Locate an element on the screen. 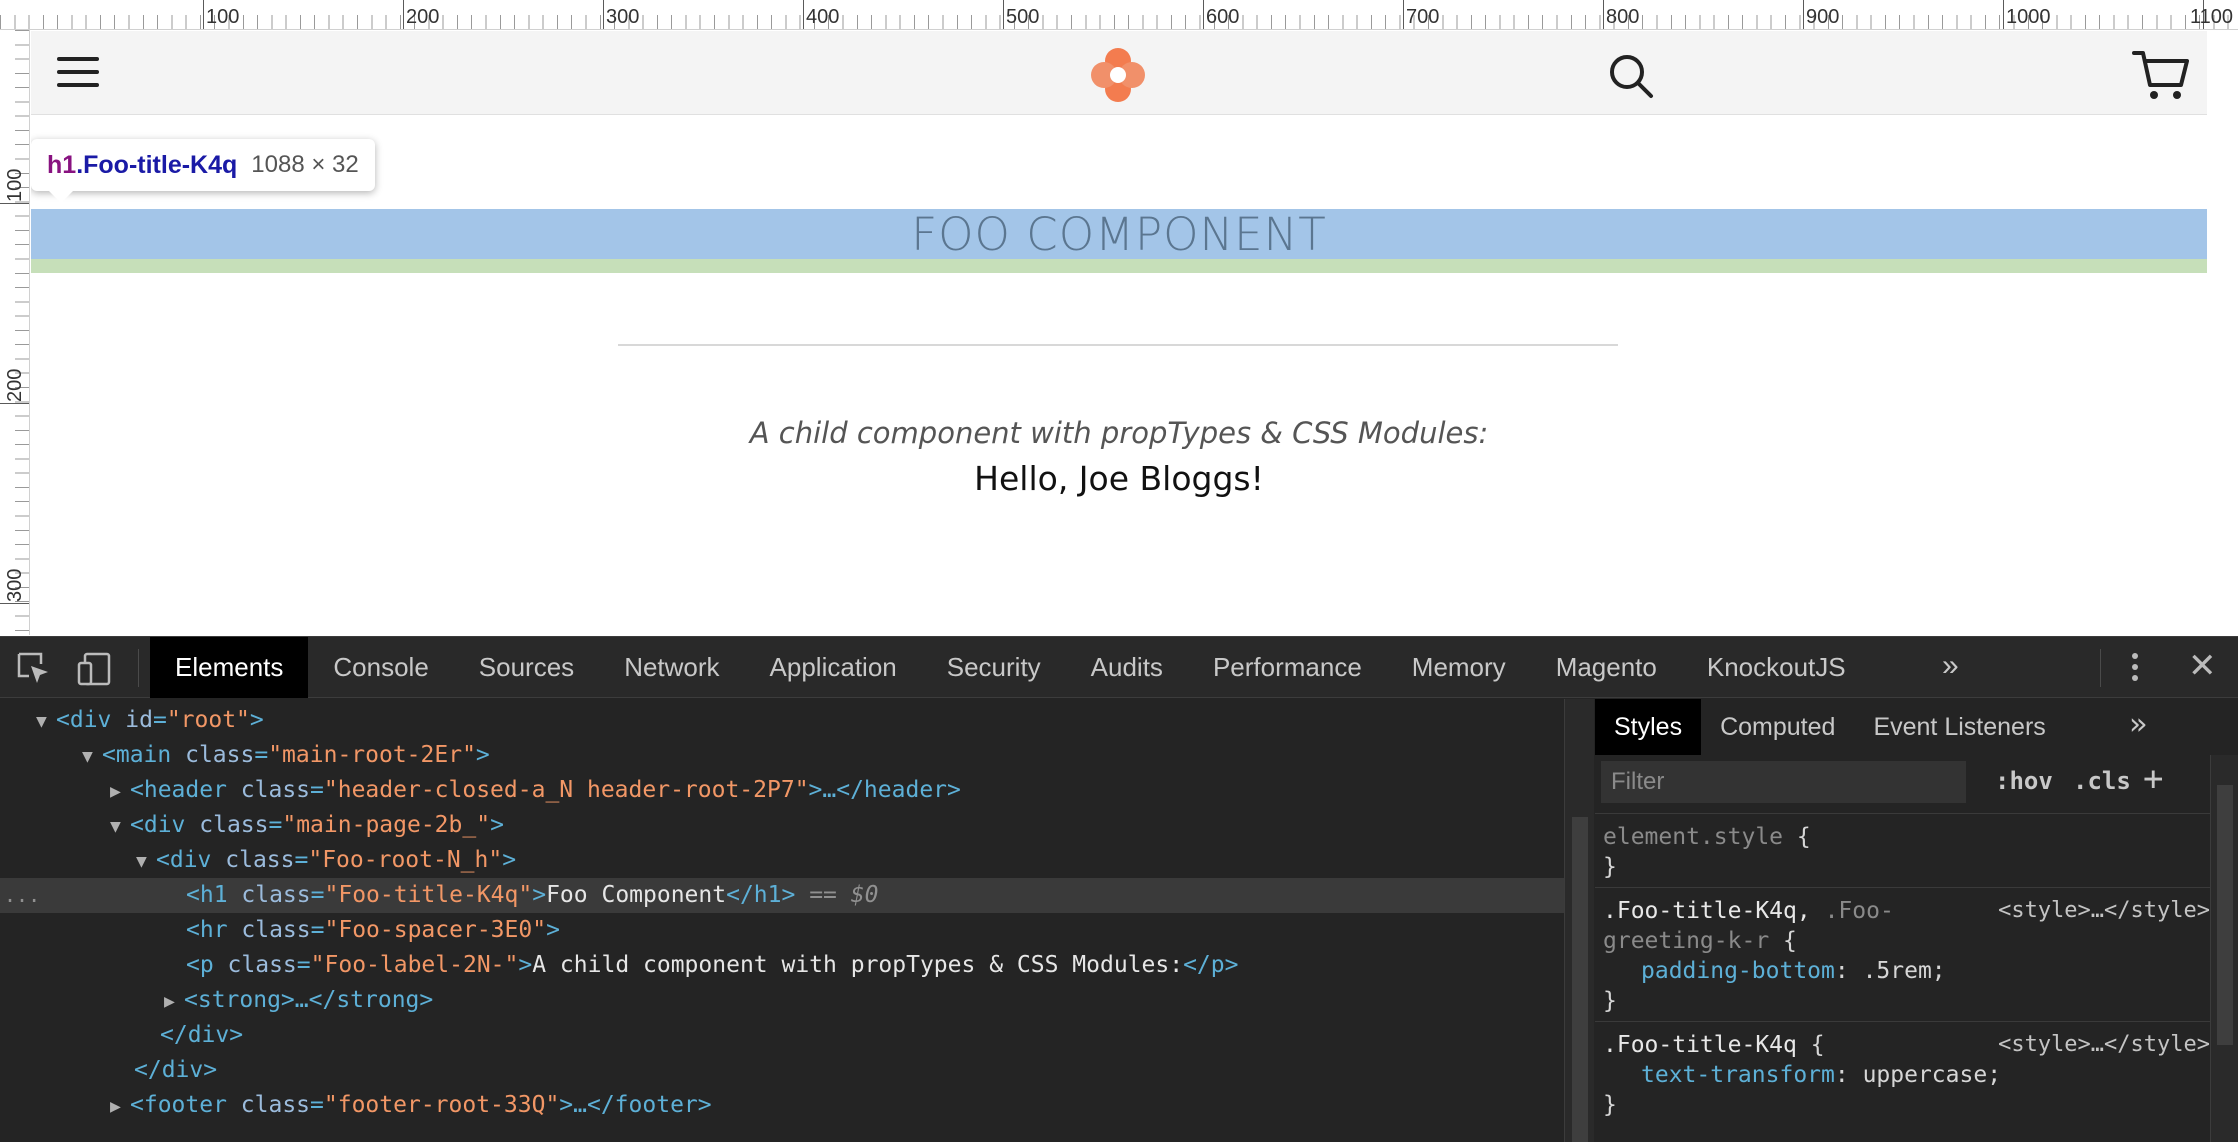 The width and height of the screenshot is (2238, 1142). elements-scrollbar is located at coordinates (1579, 920).